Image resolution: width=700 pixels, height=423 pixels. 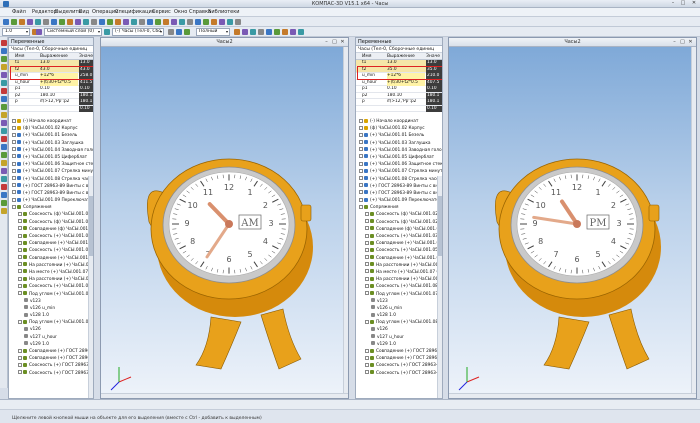 What do you see at coordinates (224, 12) in the screenshot?
I see `menu-item: Библиотеки` at bounding box center [224, 12].